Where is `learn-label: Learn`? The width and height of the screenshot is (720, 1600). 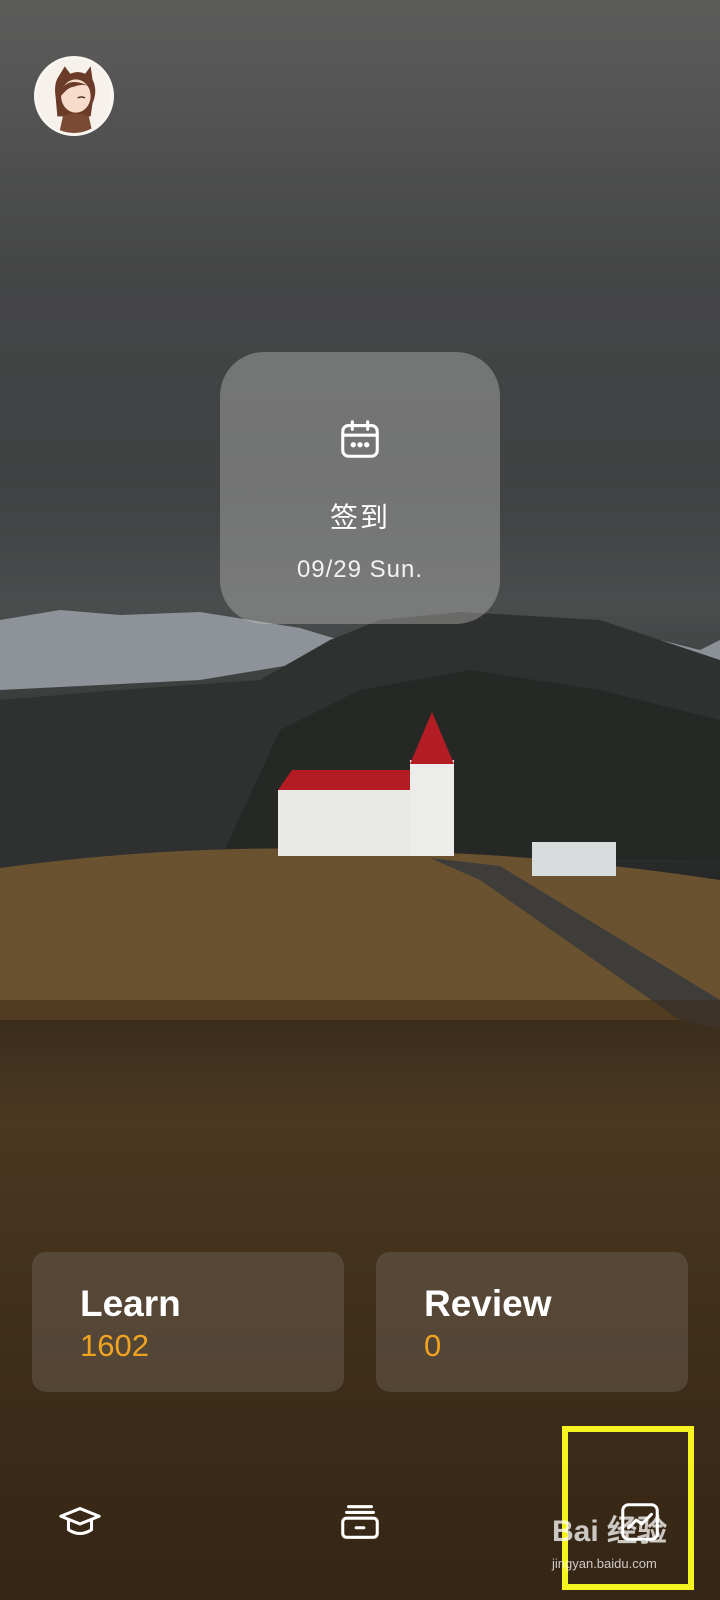
learn-label: Learn is located at coordinates (130, 1303).